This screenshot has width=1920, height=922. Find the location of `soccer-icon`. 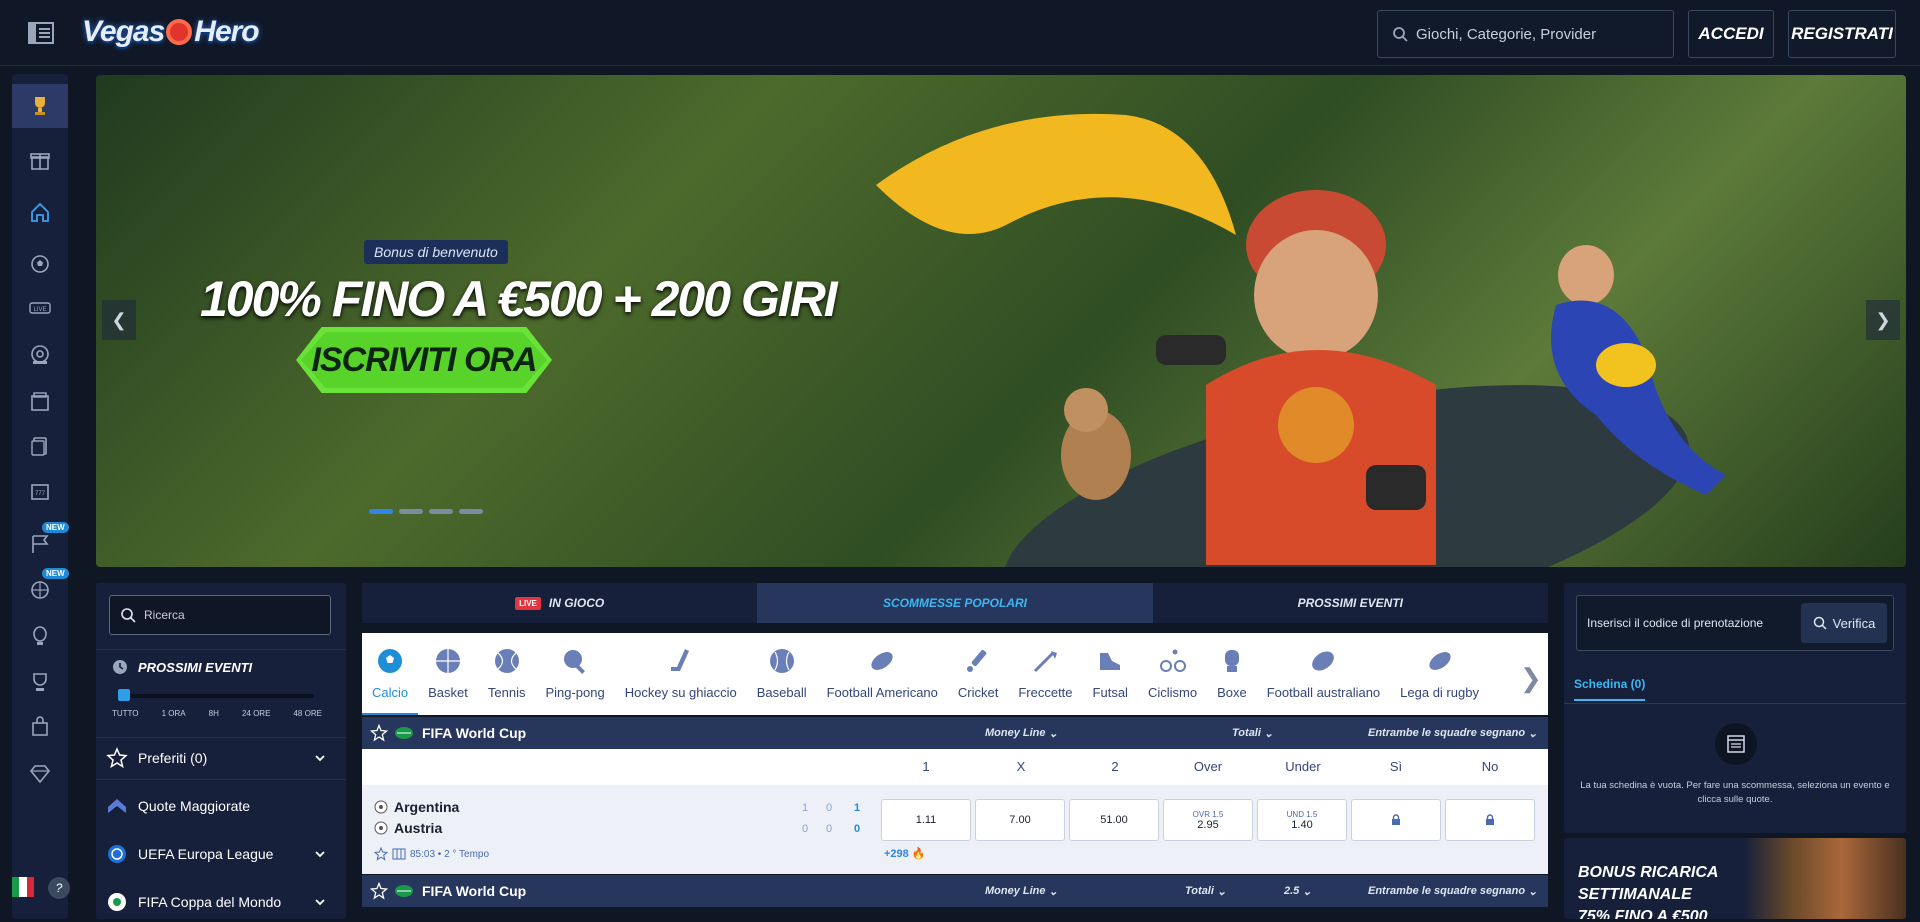

soccer-icon is located at coordinates (40, 264).